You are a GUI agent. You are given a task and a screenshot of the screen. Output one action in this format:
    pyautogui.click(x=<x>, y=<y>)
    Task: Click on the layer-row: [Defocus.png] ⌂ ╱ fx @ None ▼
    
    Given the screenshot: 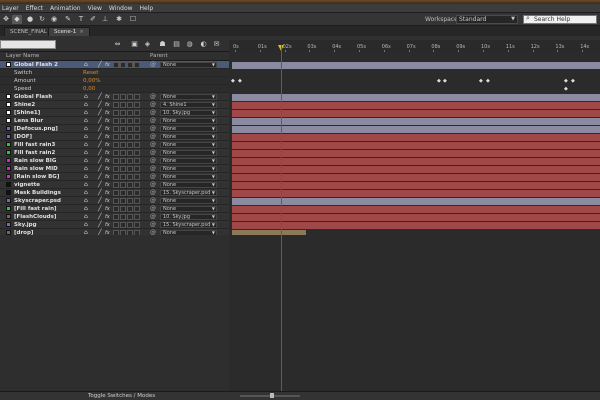 What is the action you would take?
    pyautogui.click(x=114, y=129)
    